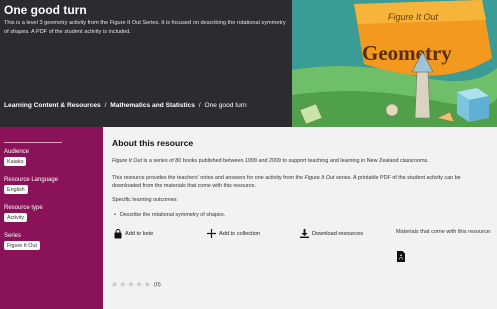 Image resolution: width=497 pixels, height=309 pixels. What do you see at coordinates (413, 17) in the screenshot?
I see `cover-series-text: Figure It Out` at bounding box center [413, 17].